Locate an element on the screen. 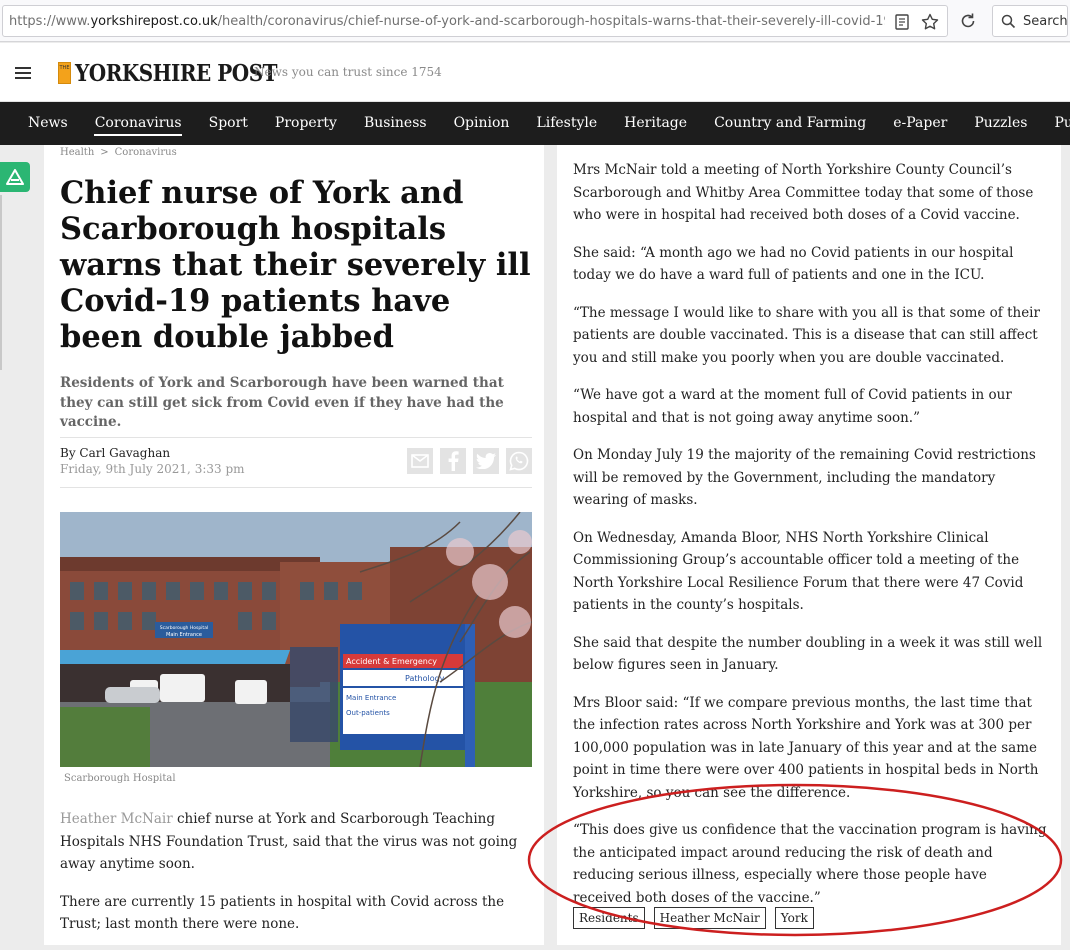 This screenshot has width=1070, height=950. bookmark-star-icon is located at coordinates (930, 22).